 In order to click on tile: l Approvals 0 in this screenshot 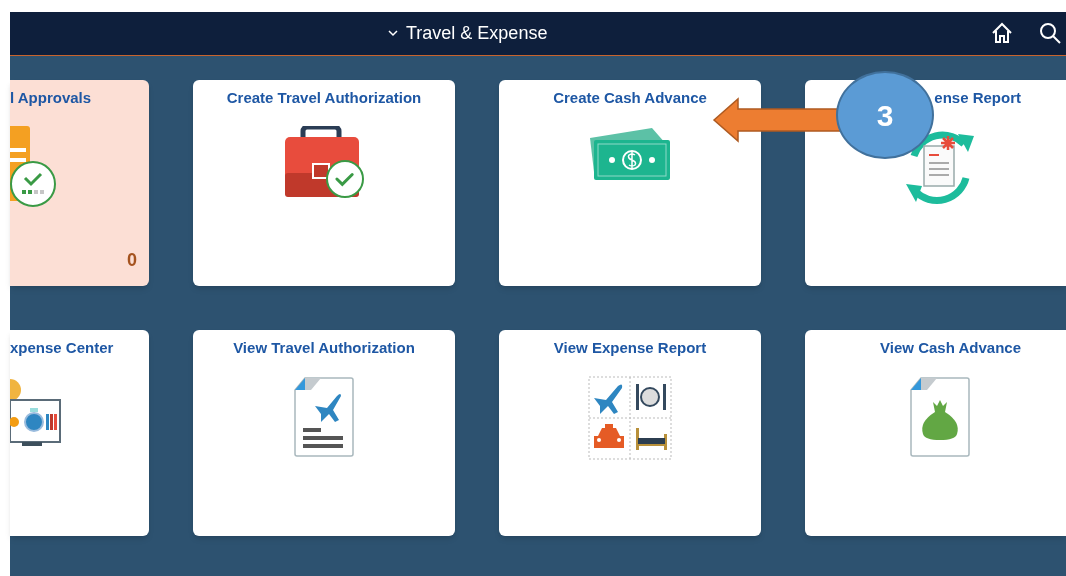, I will do `click(79, 183)`.